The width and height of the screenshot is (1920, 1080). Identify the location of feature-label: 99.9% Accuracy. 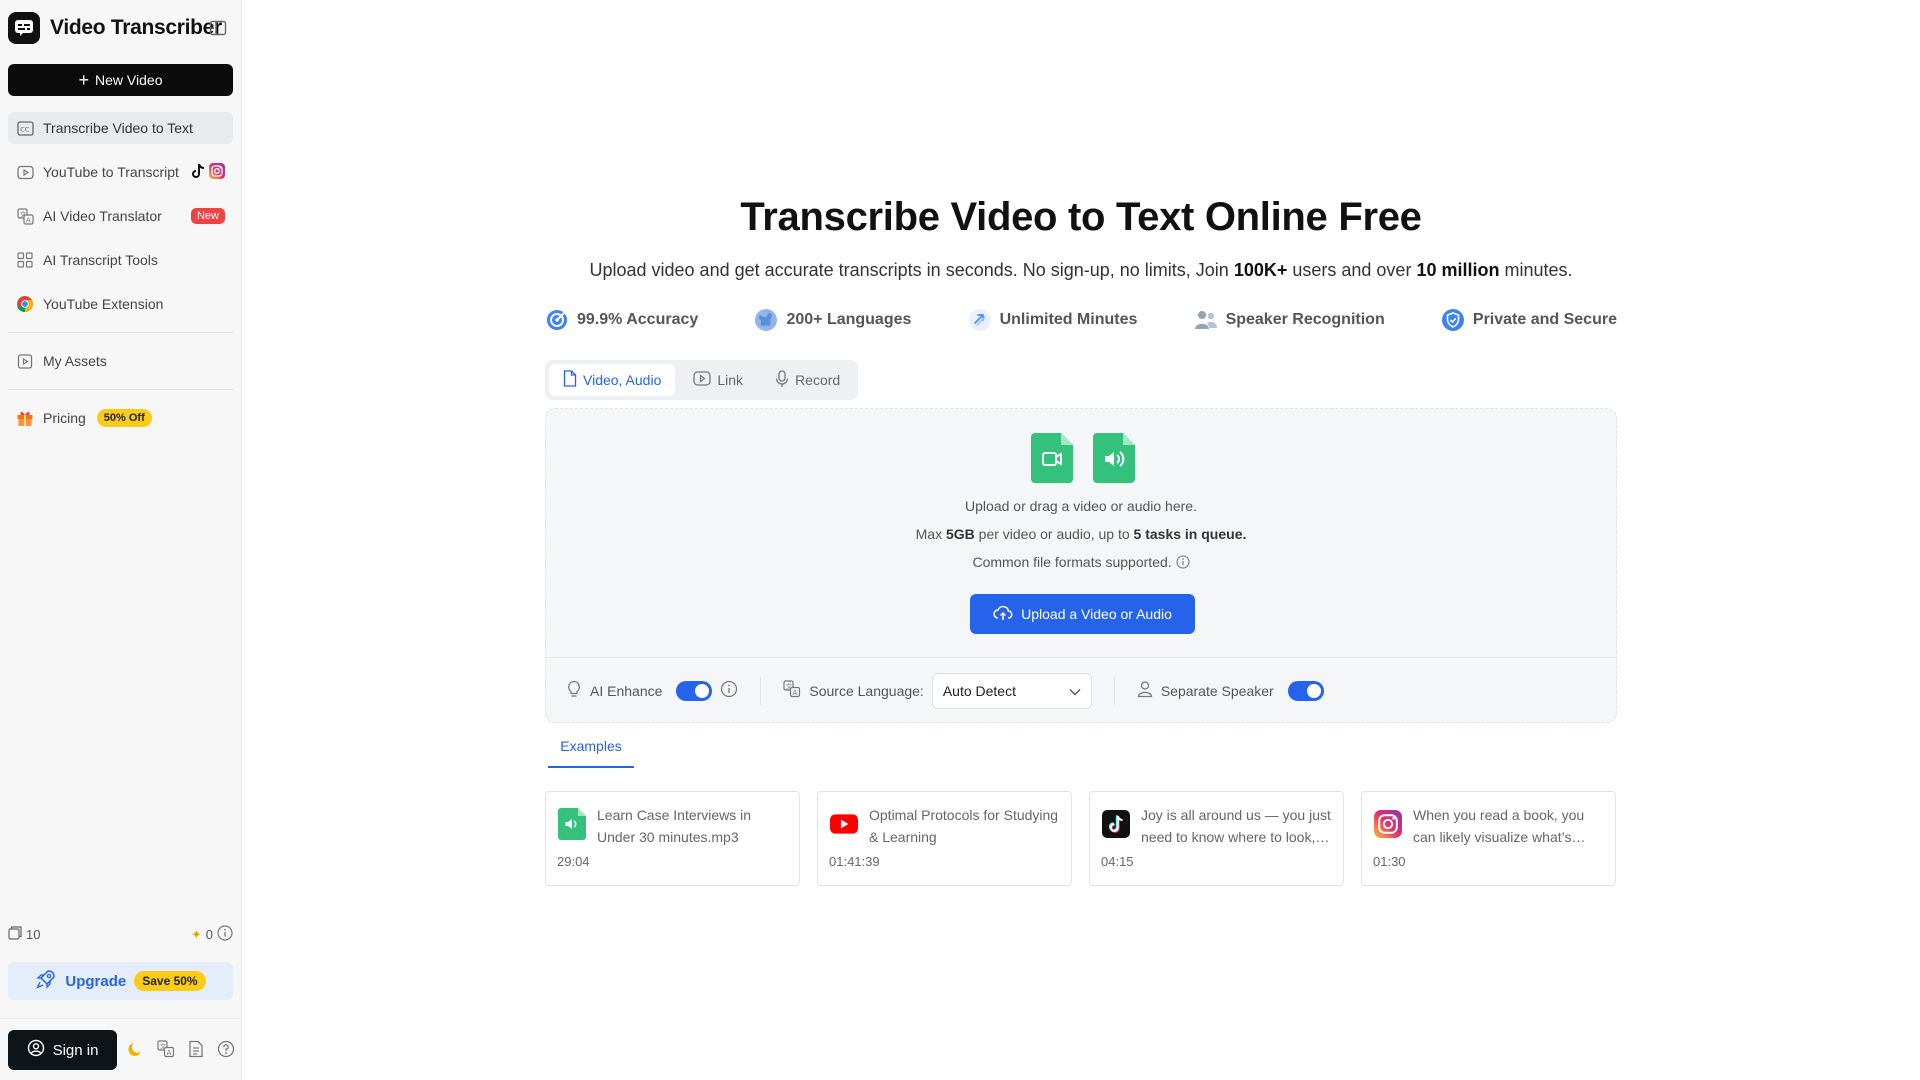
(638, 319).